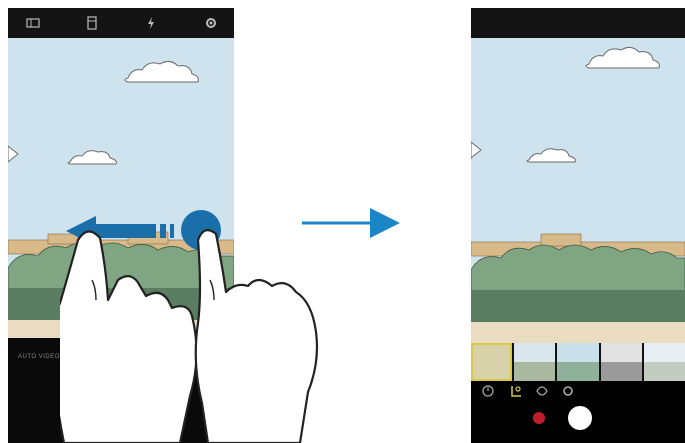 Image resolution: width=685 pixels, height=443 pixels. I want to click on camera-mode-label: AUTO VIDEO, so click(39, 357).